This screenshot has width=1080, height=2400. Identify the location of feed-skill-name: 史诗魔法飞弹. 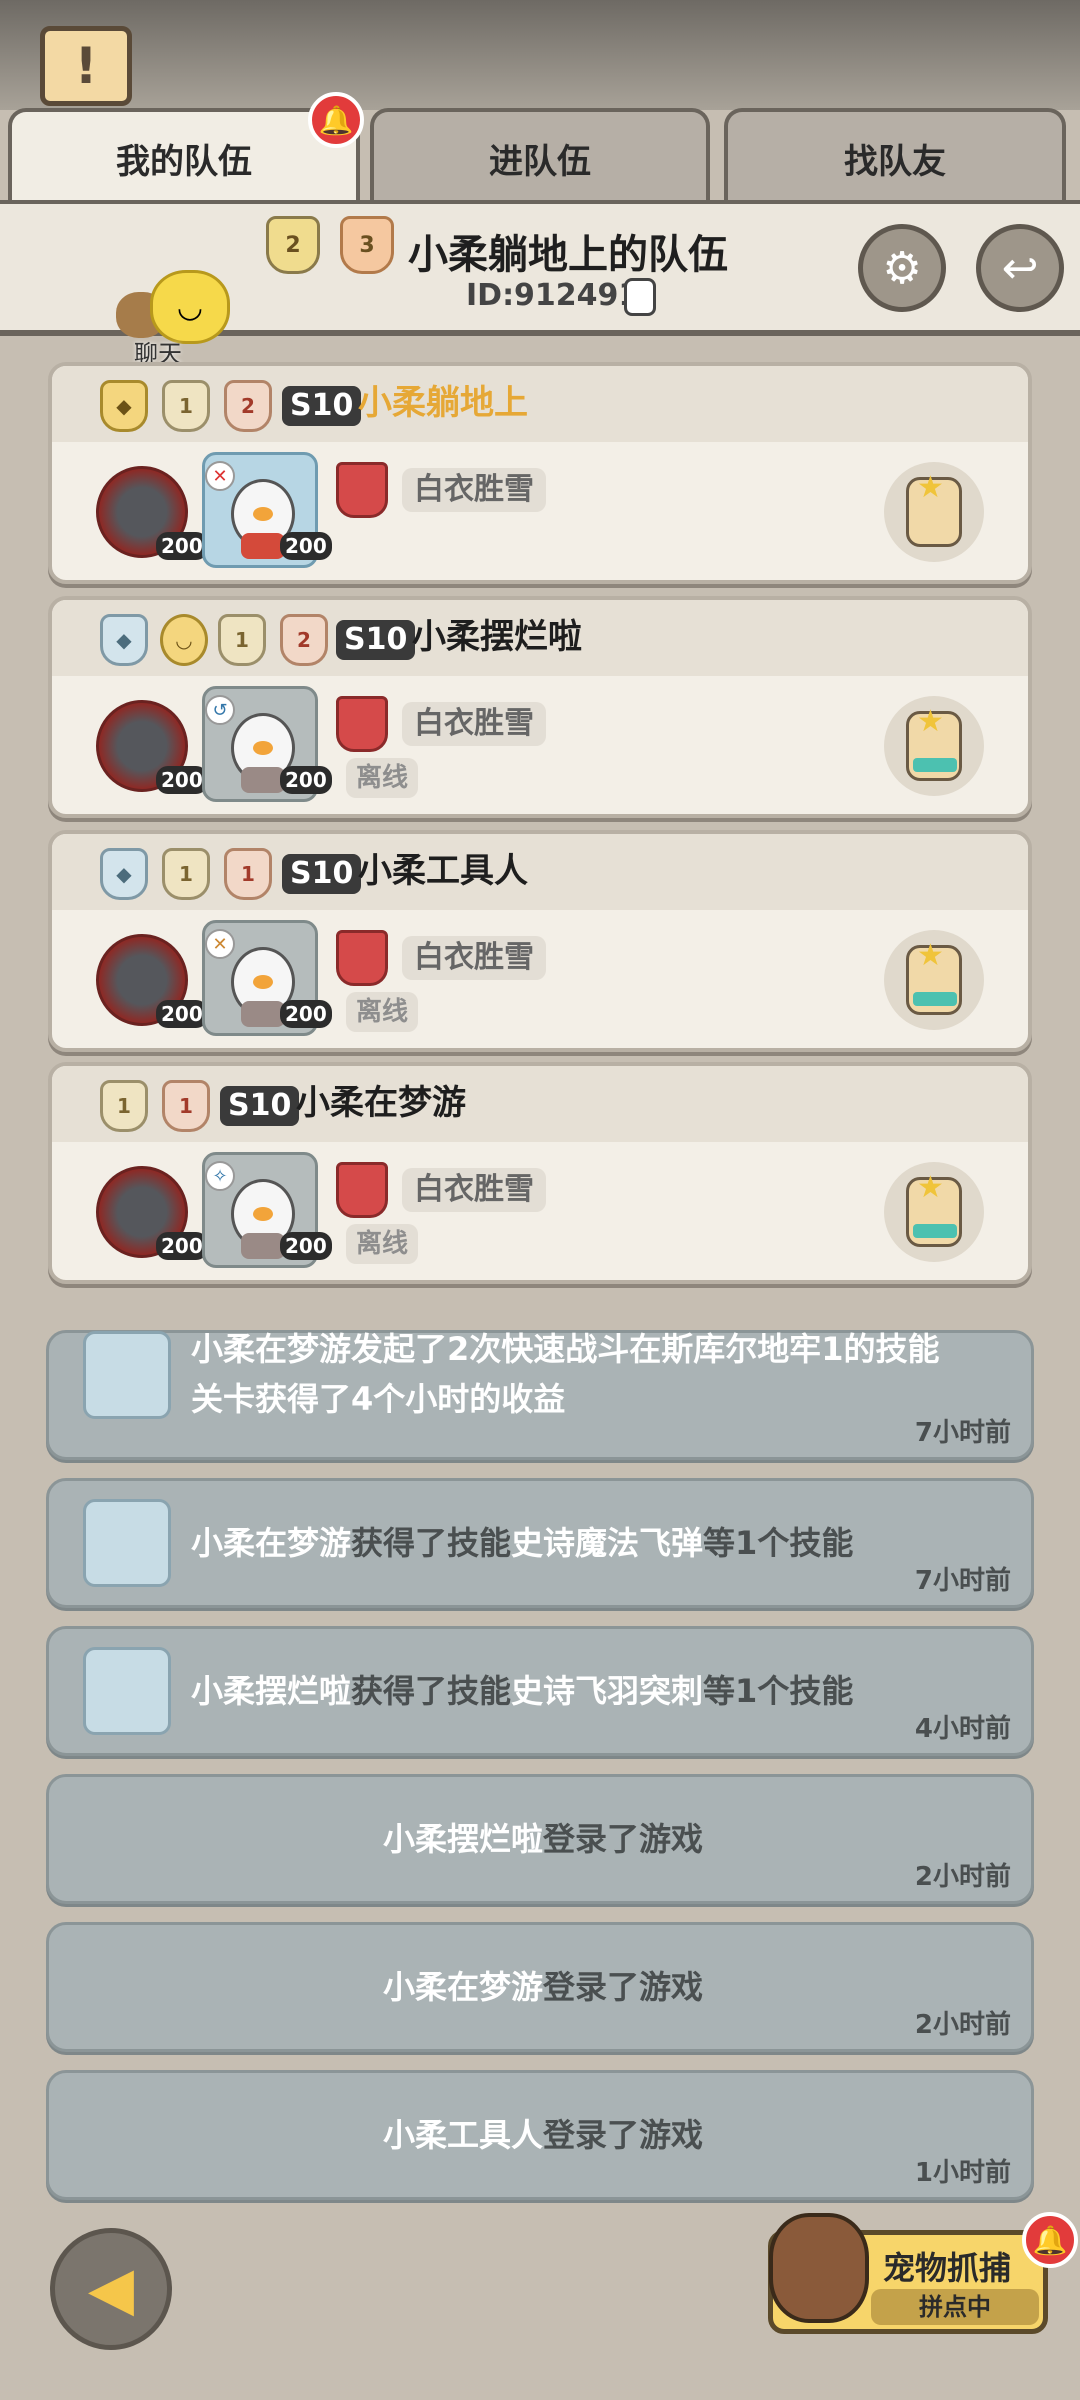
(607, 1543).